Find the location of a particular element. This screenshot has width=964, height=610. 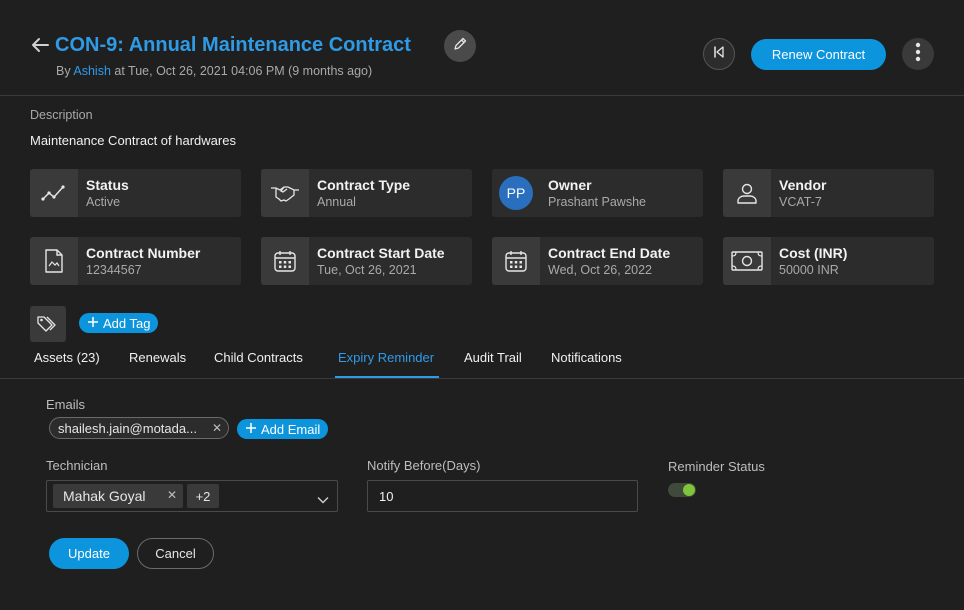

tab-expiry-reminder: Expiry Reminder is located at coordinates (386, 357).